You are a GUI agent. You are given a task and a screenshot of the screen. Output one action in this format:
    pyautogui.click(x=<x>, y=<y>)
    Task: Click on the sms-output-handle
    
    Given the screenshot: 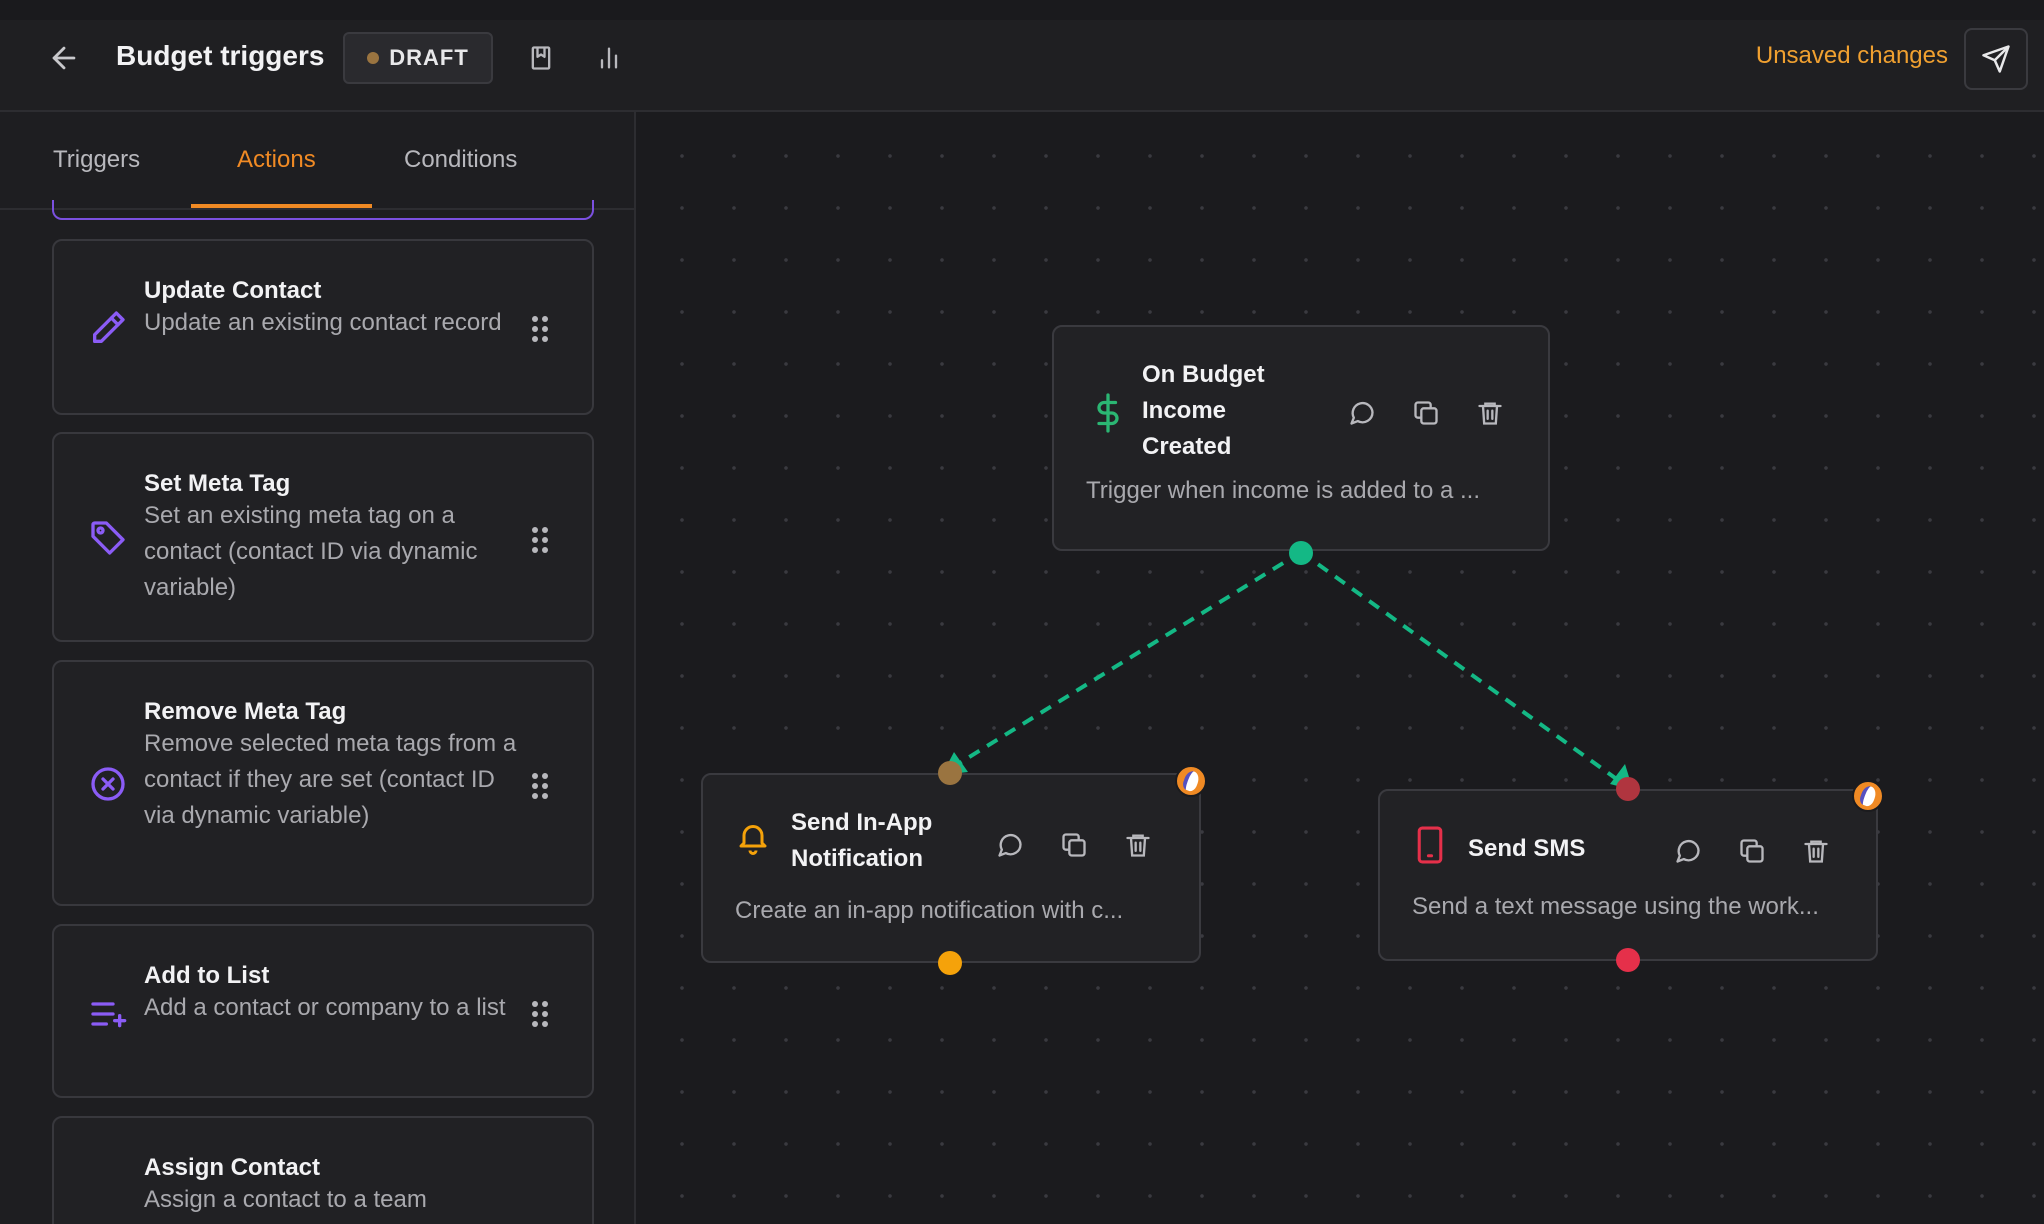 What is the action you would take?
    pyautogui.click(x=1628, y=960)
    